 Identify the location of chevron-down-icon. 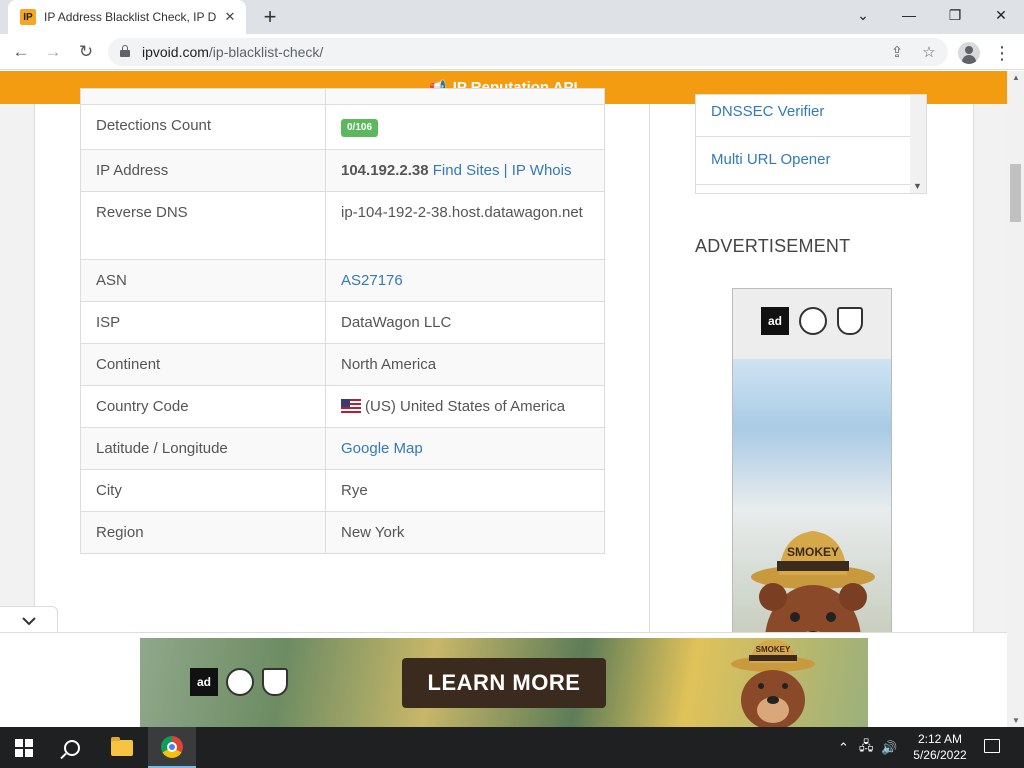
(28, 620).